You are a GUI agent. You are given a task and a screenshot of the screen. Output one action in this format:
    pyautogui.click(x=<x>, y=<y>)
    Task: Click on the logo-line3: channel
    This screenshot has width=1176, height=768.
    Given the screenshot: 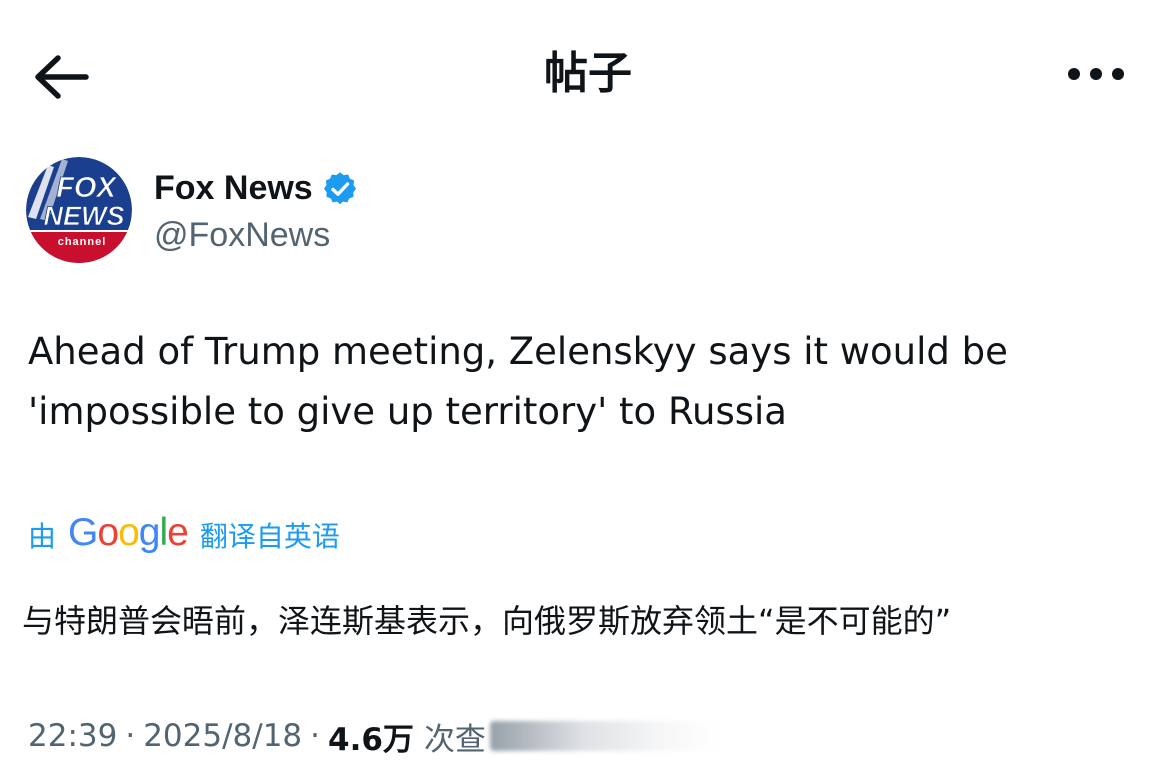 What is the action you would take?
    pyautogui.click(x=82, y=242)
    